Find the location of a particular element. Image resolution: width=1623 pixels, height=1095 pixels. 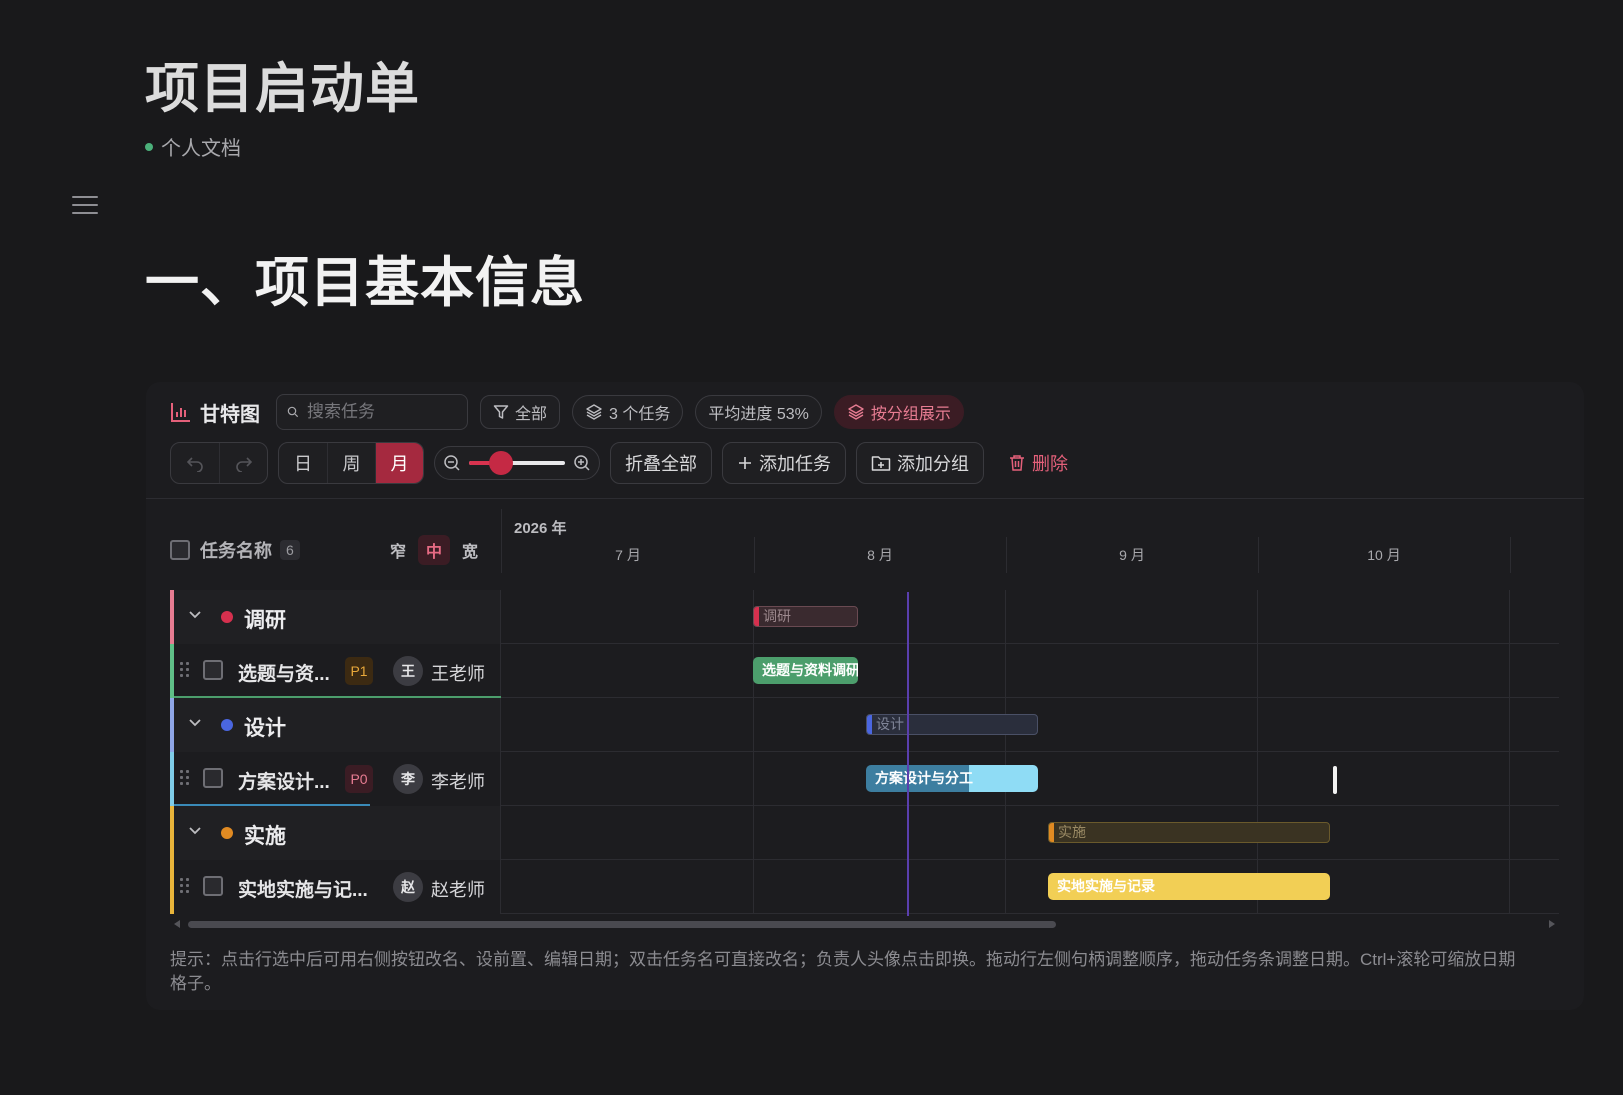

task-column-header: 任务名称 6 窄 中 宽 is located at coordinates (328, 550).